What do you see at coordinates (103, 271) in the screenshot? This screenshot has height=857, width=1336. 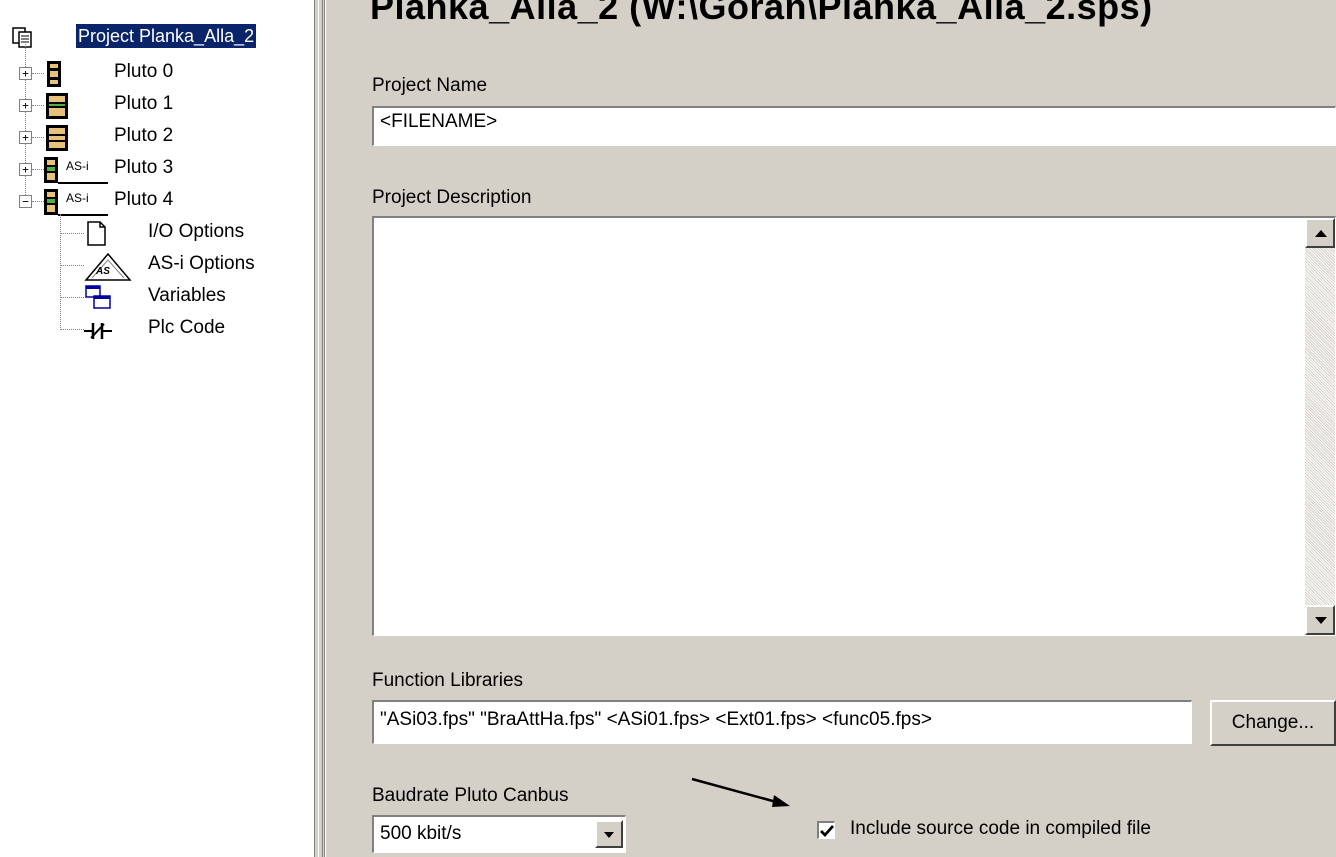 I see `as-badge: AS` at bounding box center [103, 271].